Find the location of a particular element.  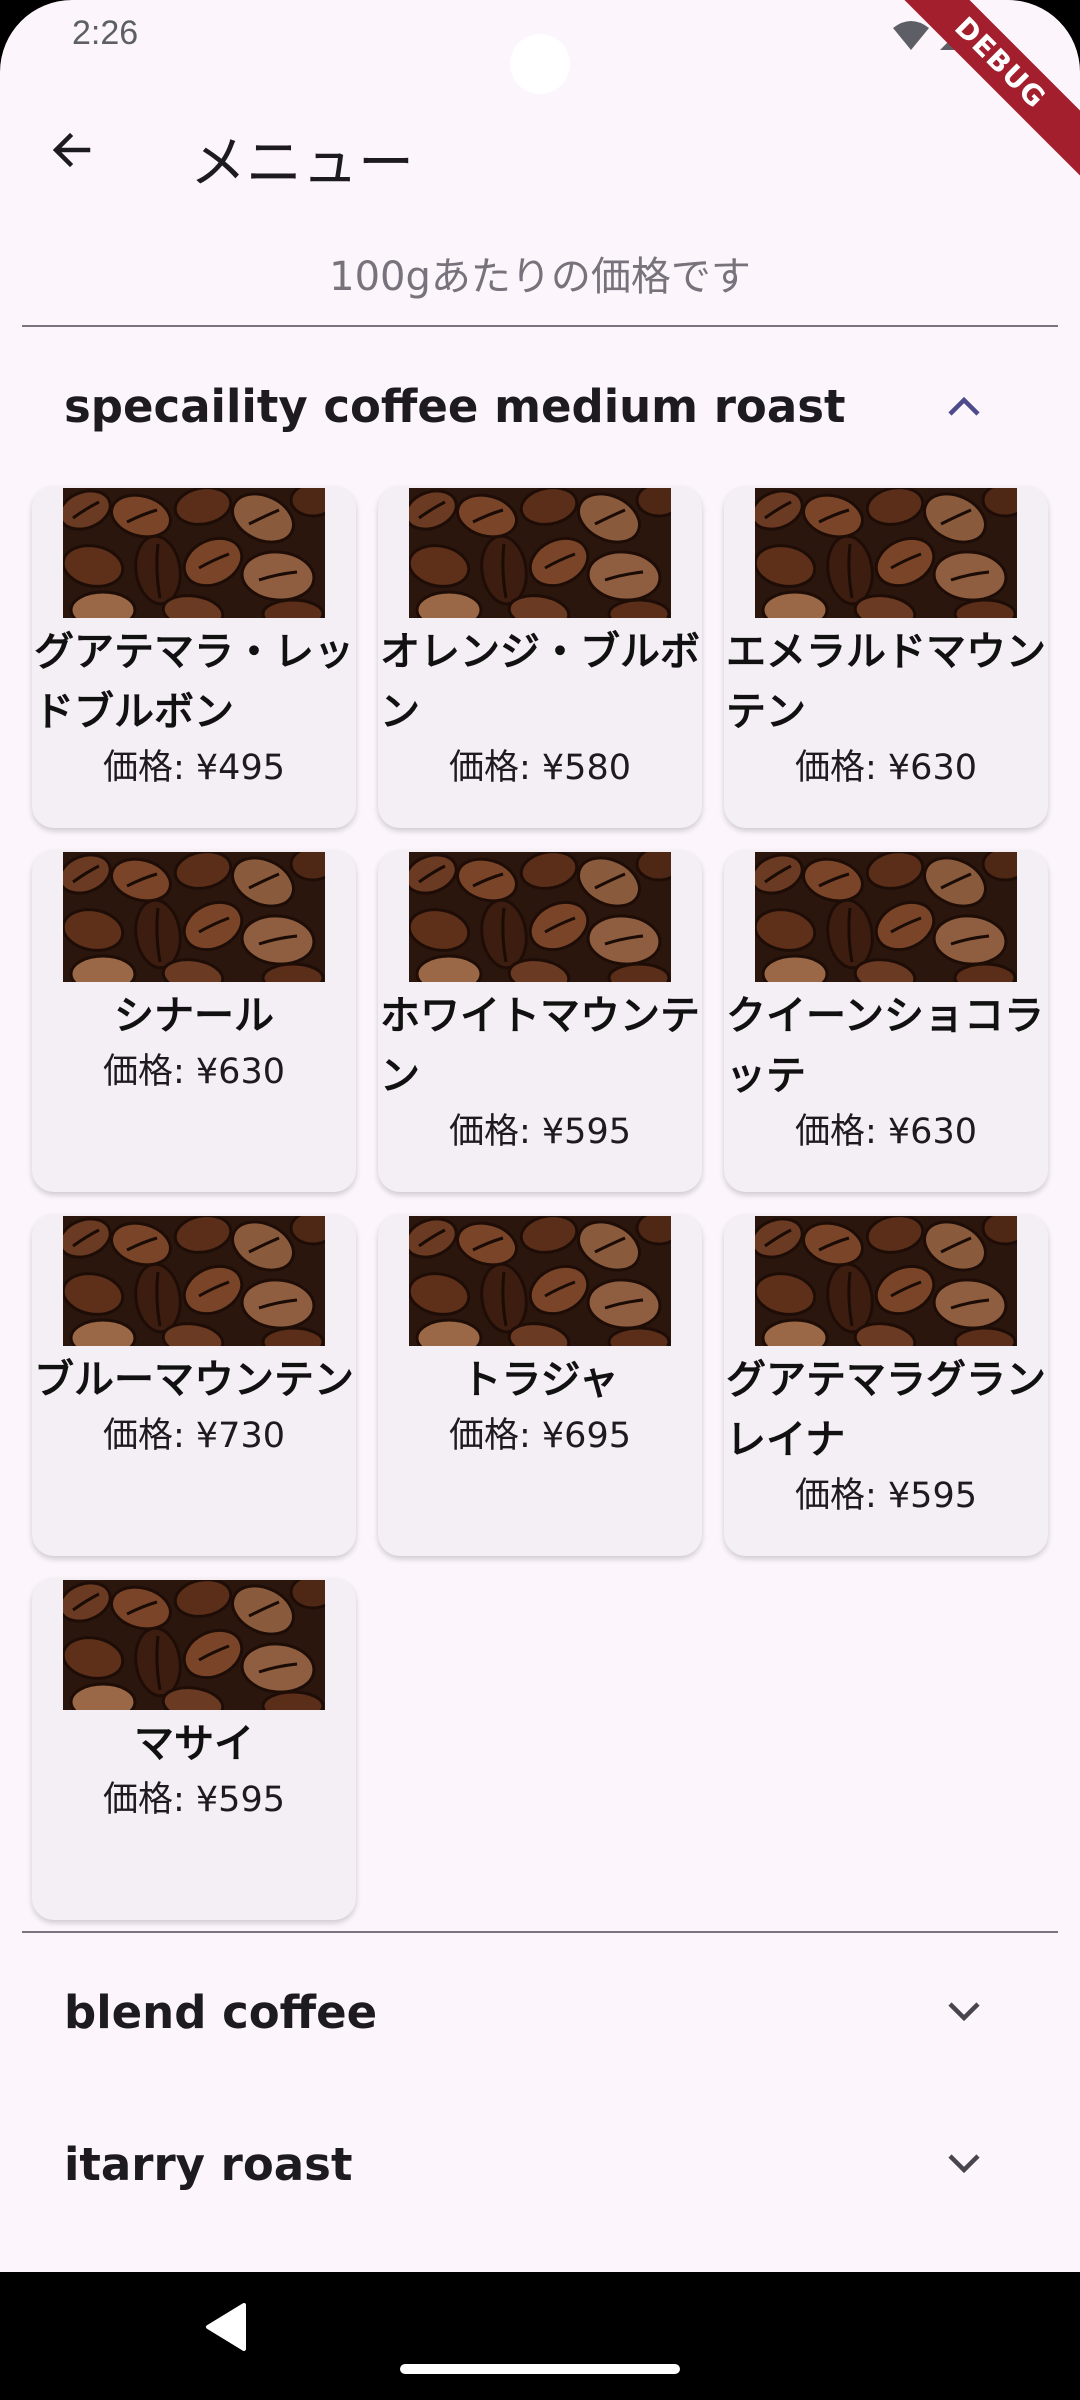

product-card: エメラルドマウンテン価格: ¥630 is located at coordinates (886, 657).